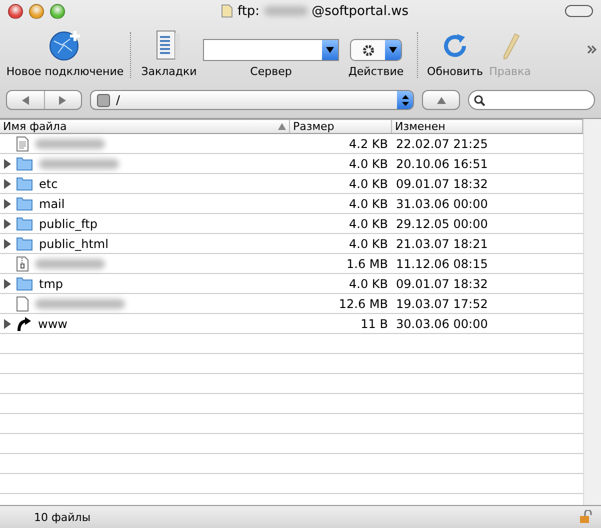  Describe the element at coordinates (271, 50) in the screenshot. I see `server-dropdown` at that location.